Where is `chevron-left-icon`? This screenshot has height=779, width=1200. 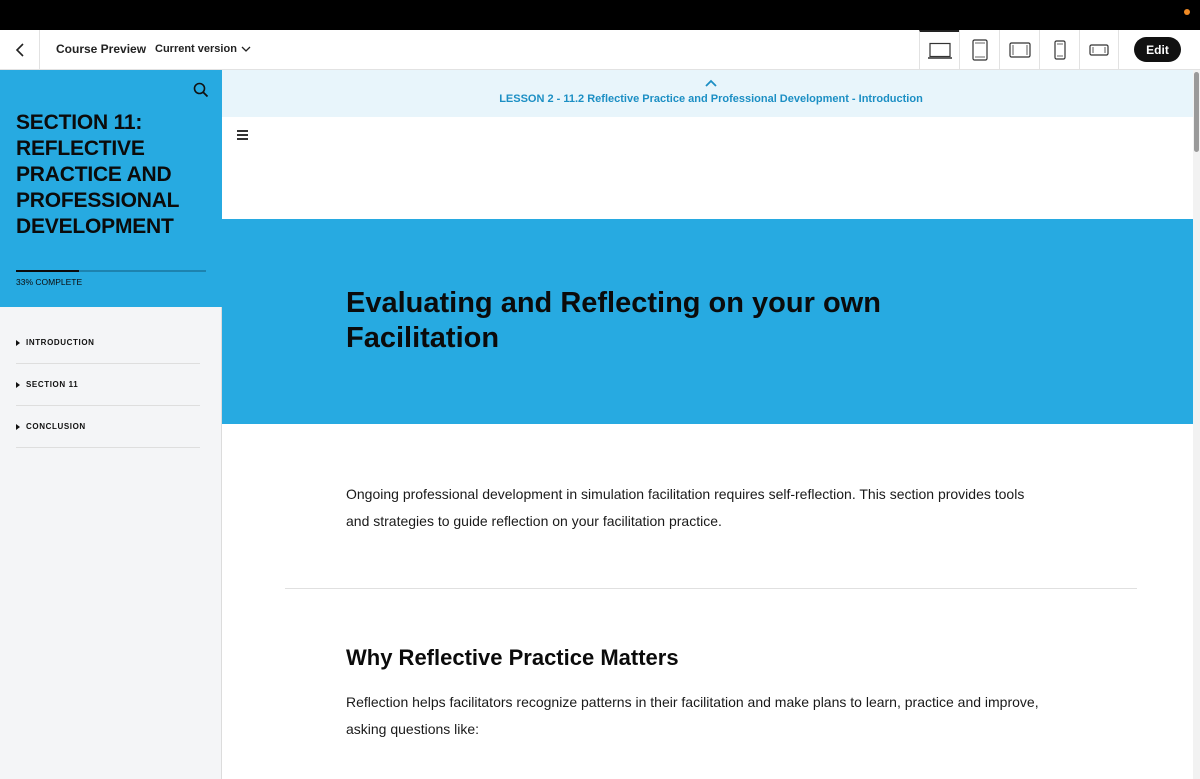
chevron-left-icon is located at coordinates (19, 50).